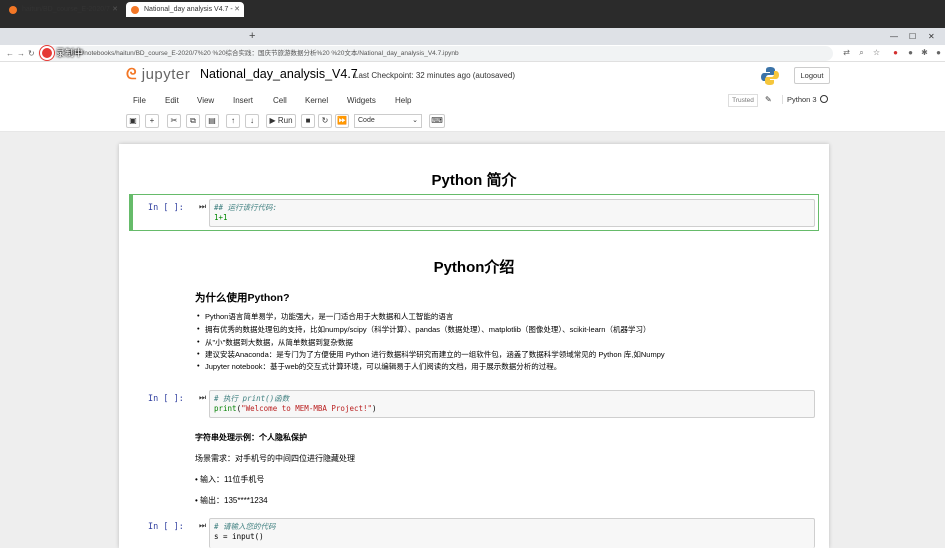  I want to click on stop-icon: ■, so click(308, 121).